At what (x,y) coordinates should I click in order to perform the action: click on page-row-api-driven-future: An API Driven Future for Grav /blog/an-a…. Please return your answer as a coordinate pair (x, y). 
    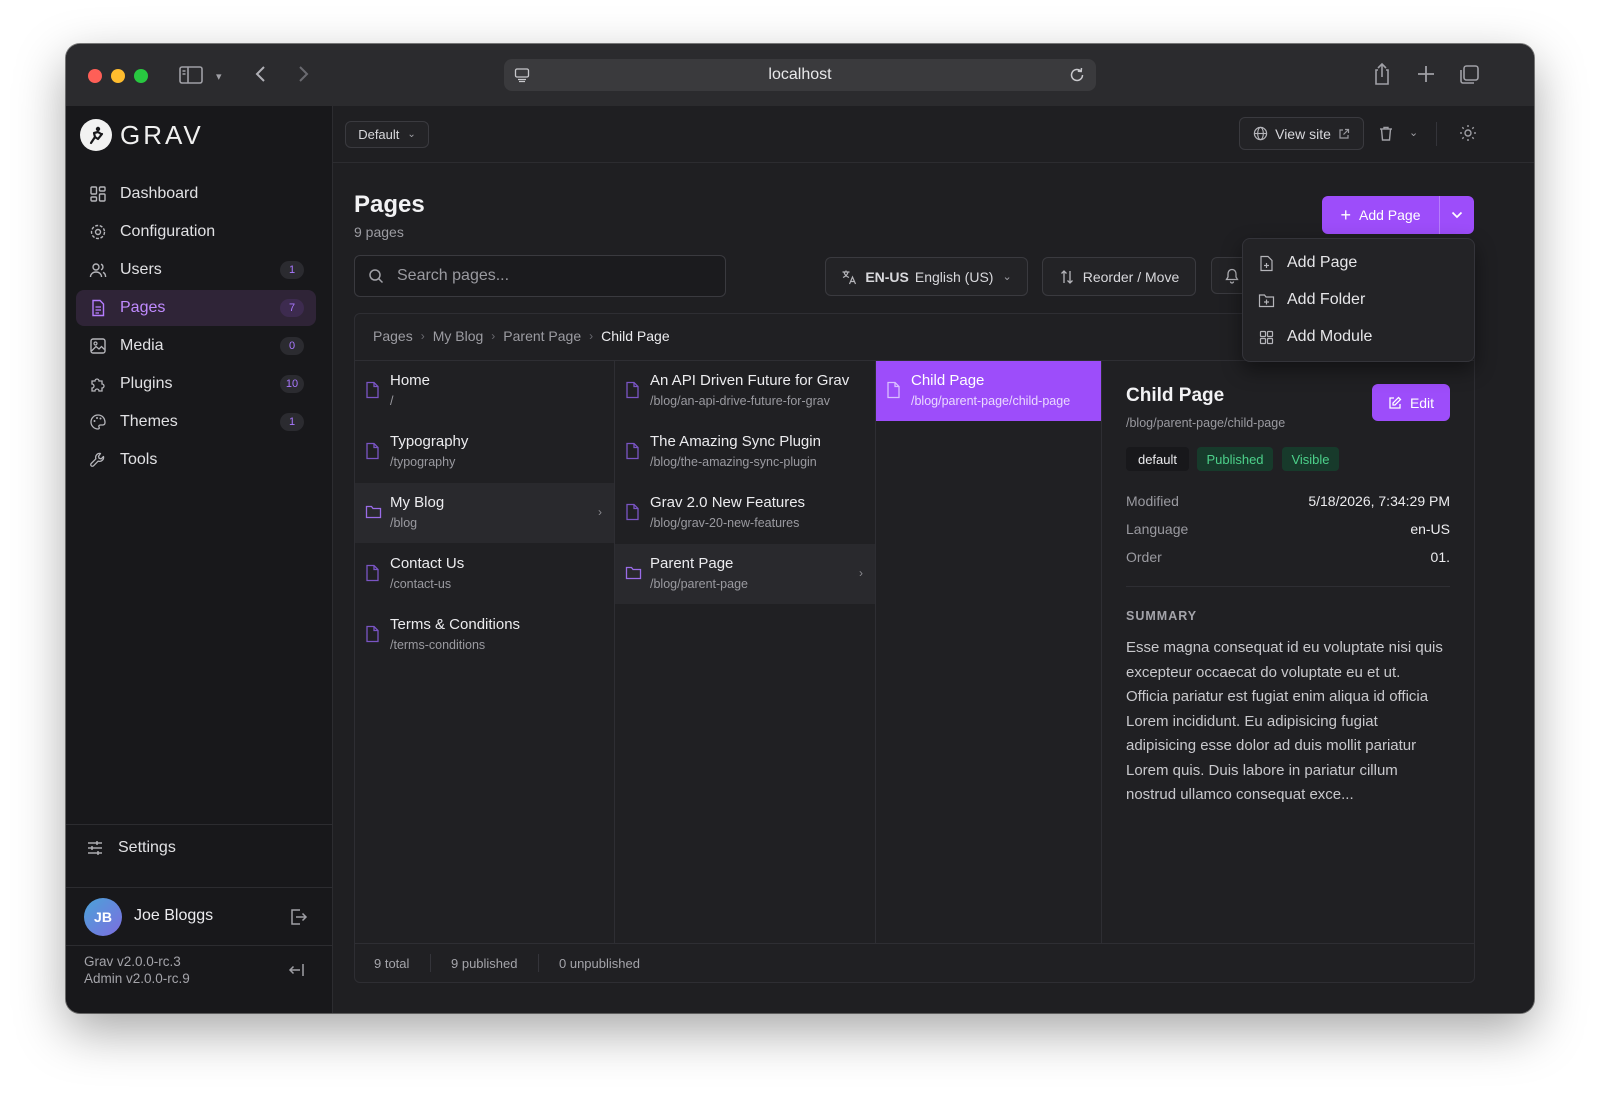
    Looking at the image, I should click on (745, 391).